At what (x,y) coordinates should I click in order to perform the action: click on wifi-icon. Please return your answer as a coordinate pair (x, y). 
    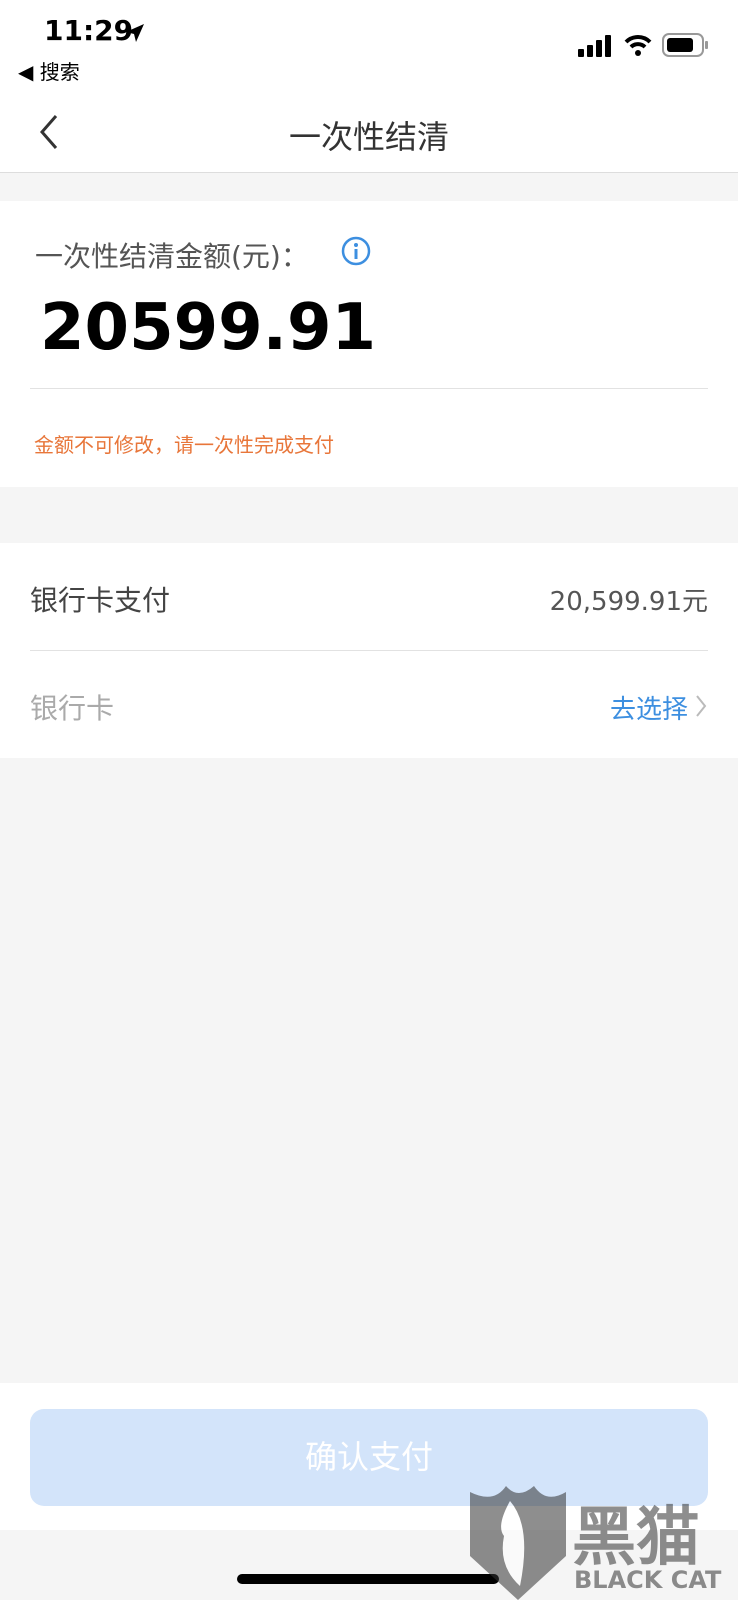
    Looking at the image, I should click on (638, 45).